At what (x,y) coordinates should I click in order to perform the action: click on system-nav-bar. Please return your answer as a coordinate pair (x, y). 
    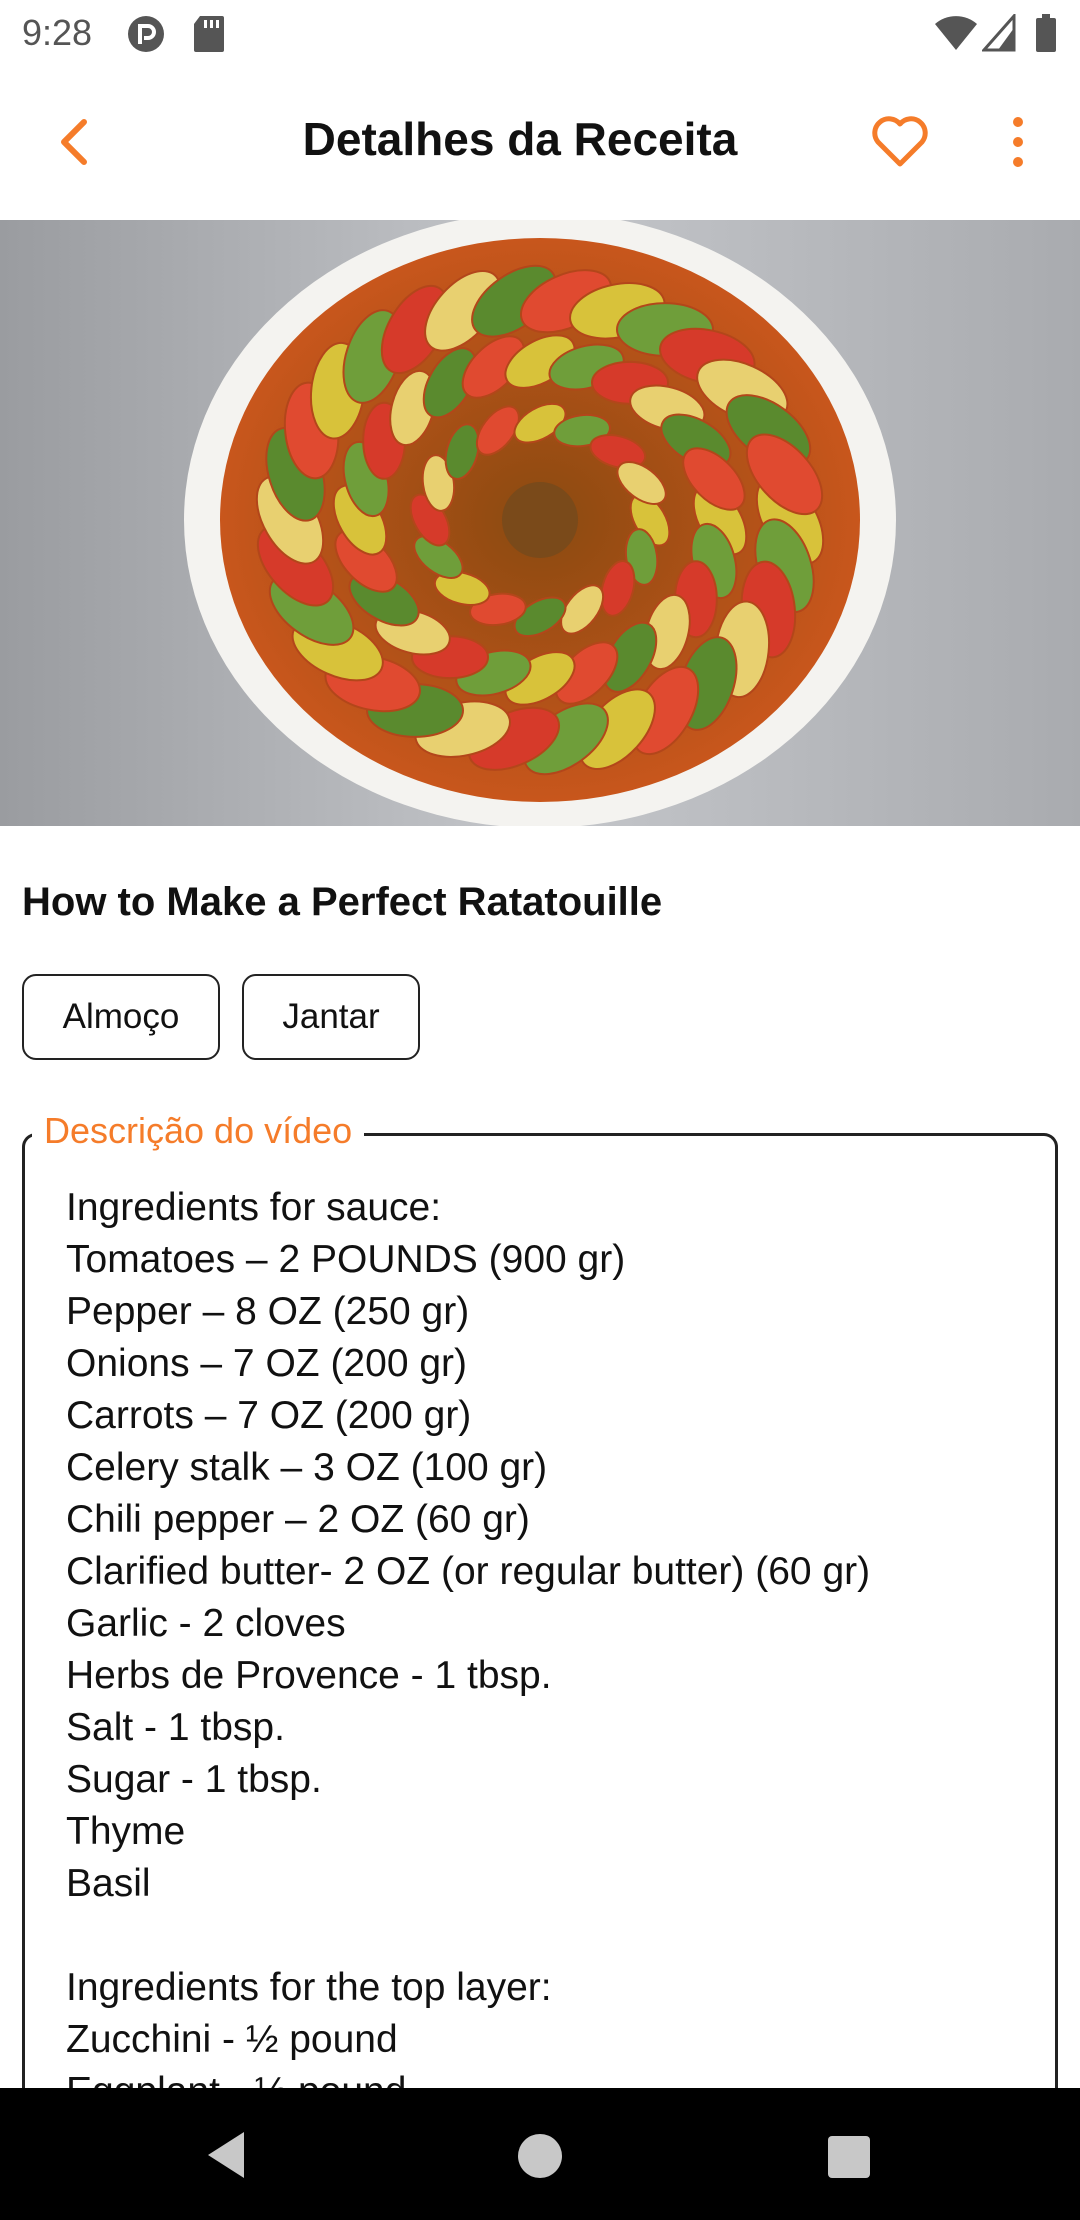
    Looking at the image, I should click on (540, 2154).